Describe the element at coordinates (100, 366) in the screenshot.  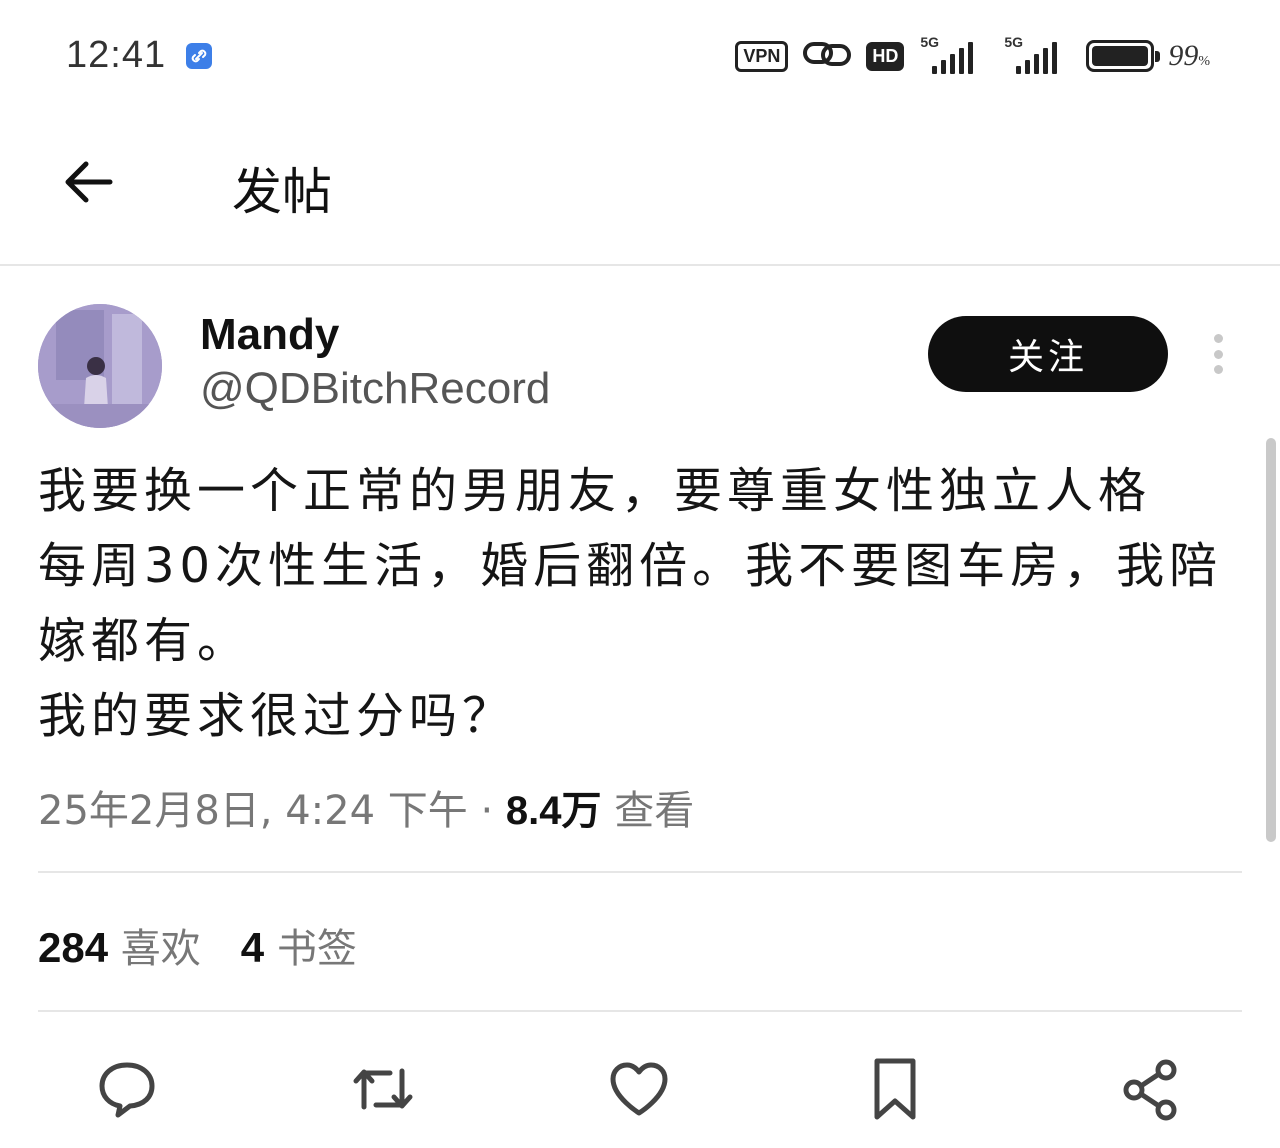
I see `avatar` at that location.